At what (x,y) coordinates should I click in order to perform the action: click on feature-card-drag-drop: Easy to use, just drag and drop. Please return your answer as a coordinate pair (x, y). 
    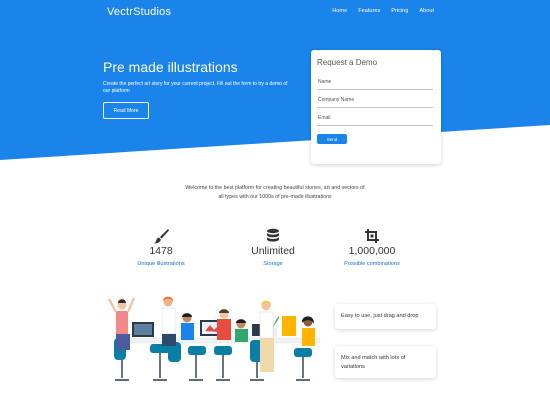
    Looking at the image, I should click on (385, 316).